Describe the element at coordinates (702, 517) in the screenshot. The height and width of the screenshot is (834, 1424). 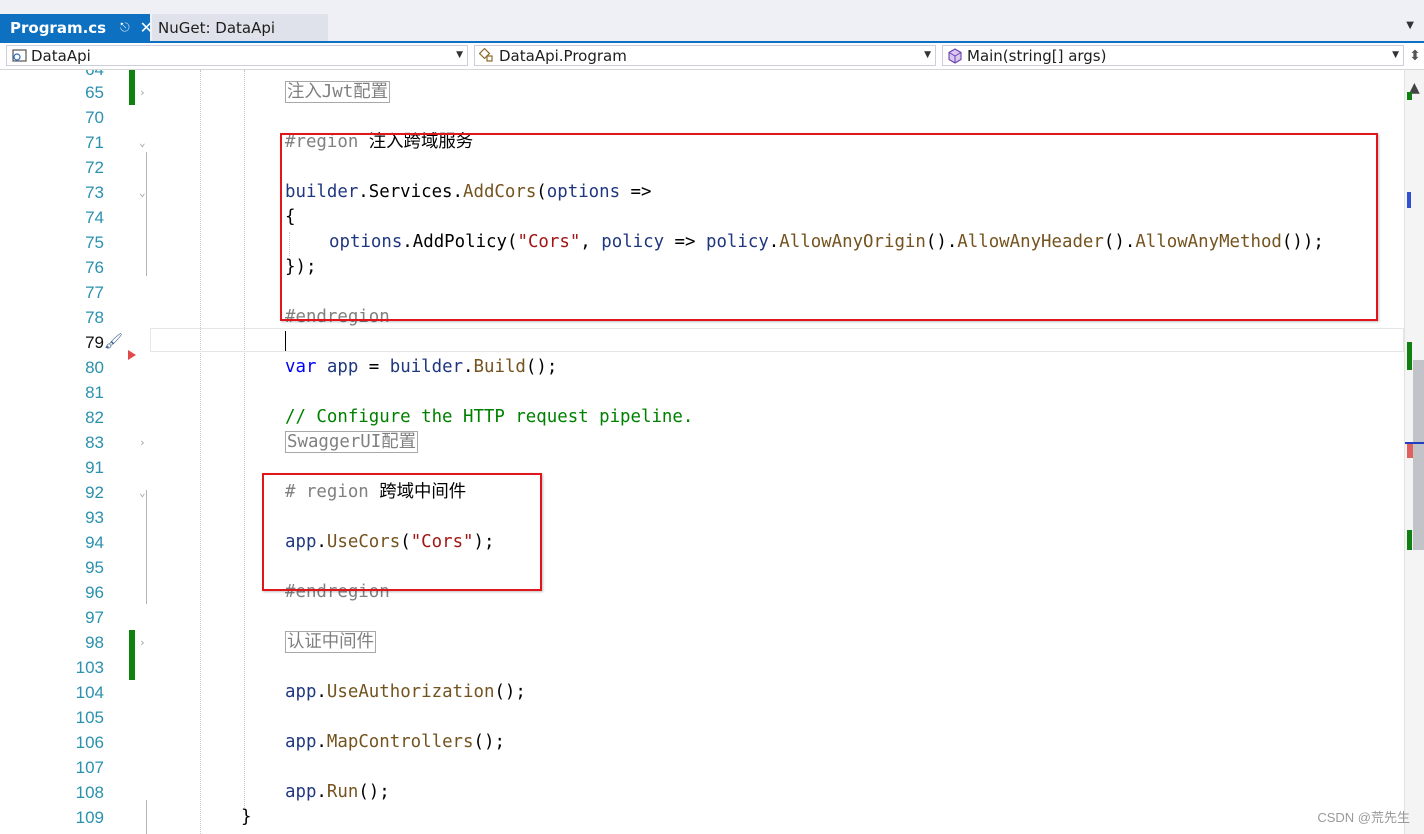
I see `code-line: 93` at that location.